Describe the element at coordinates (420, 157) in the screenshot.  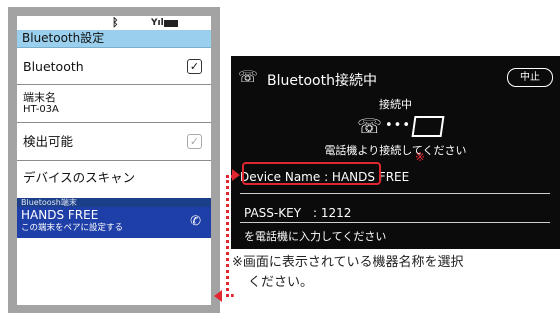
I see `note-mark: ※` at that location.